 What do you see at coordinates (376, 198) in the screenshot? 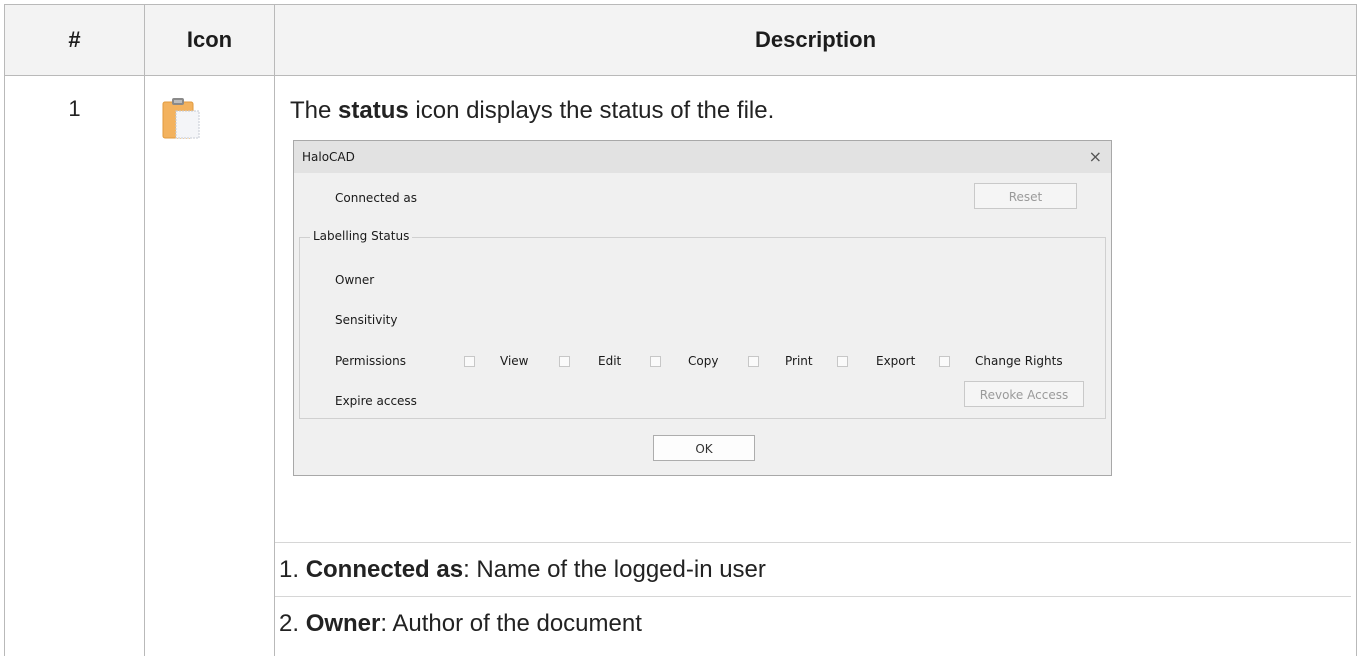
I see `connected-as-label: Connected as` at bounding box center [376, 198].